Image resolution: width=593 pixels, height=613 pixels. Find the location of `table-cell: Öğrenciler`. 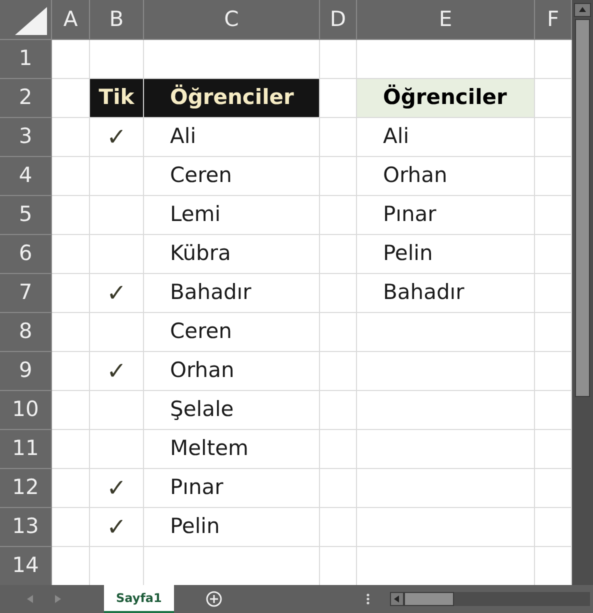

table-cell: Öğrenciler is located at coordinates (232, 98).